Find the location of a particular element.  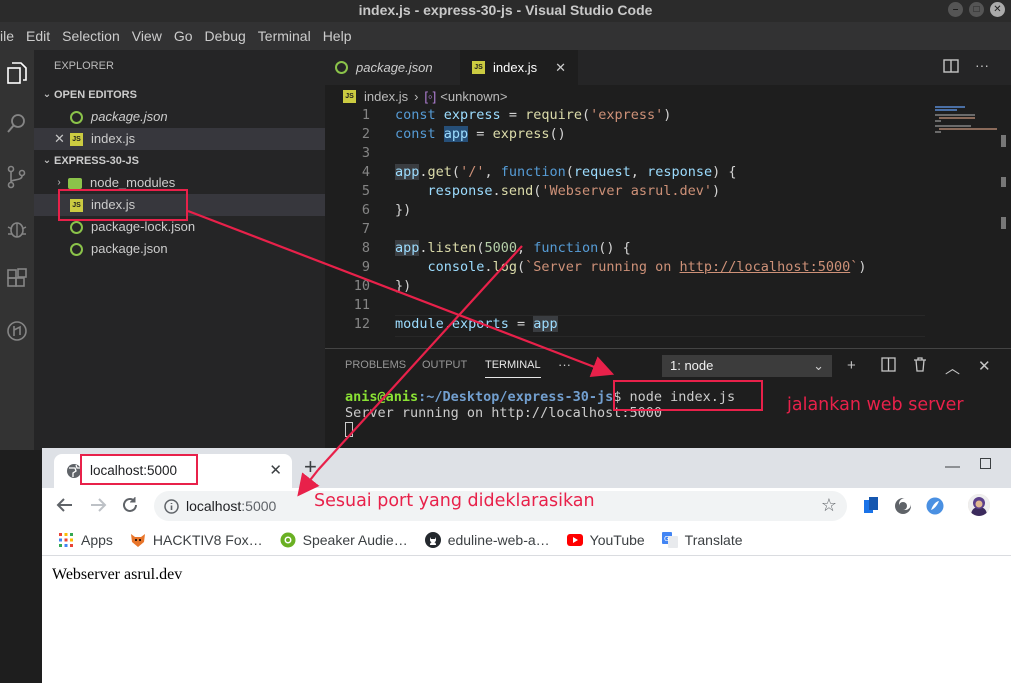

speaker-icon is located at coordinates (288, 540).